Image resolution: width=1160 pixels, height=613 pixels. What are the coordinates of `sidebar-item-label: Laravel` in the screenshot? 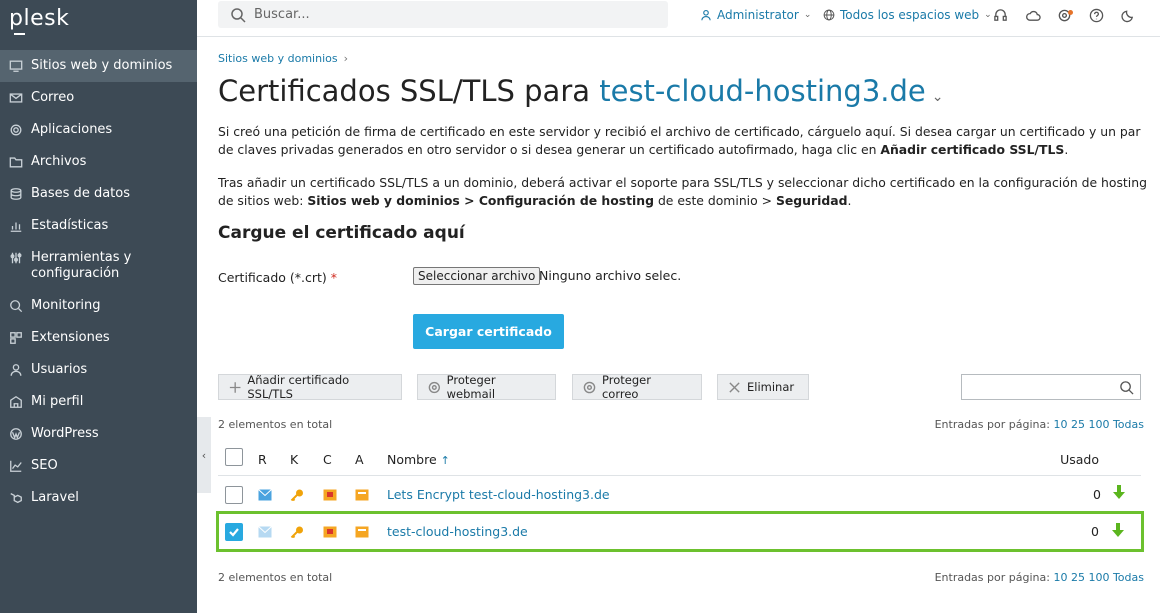 It's located at (55, 497).